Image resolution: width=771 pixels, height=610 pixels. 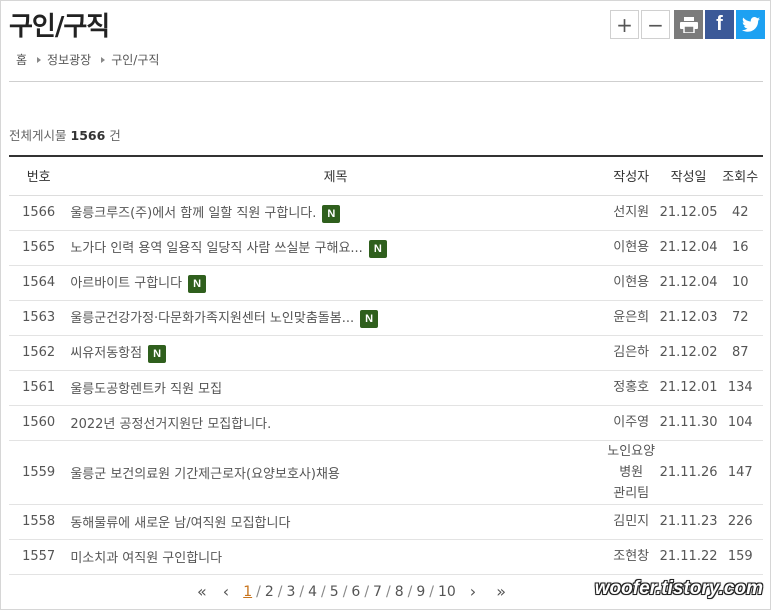 I want to click on breadcrumb-current: 구인/구직, so click(x=135, y=59).